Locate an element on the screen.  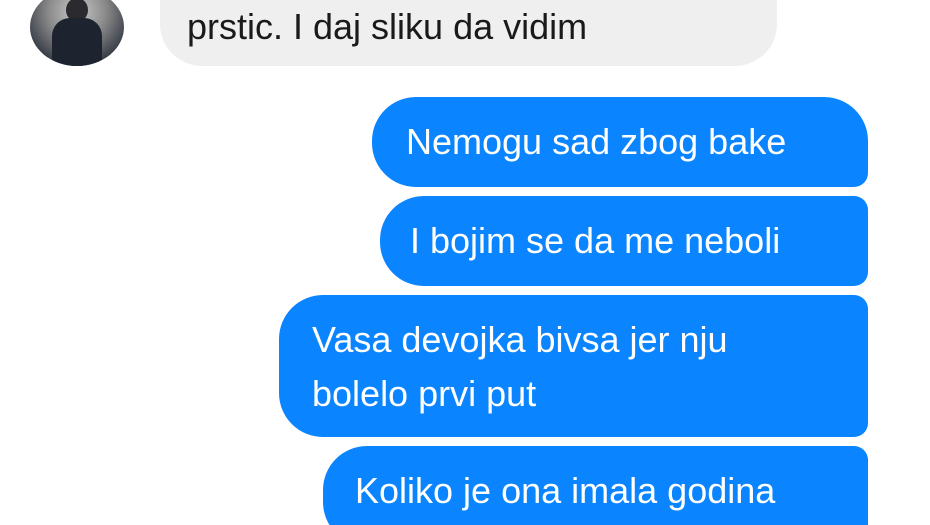
outgoing-message-text-3-line-1: Vasa devojka bivsa jer nju is located at coordinates (520, 339).